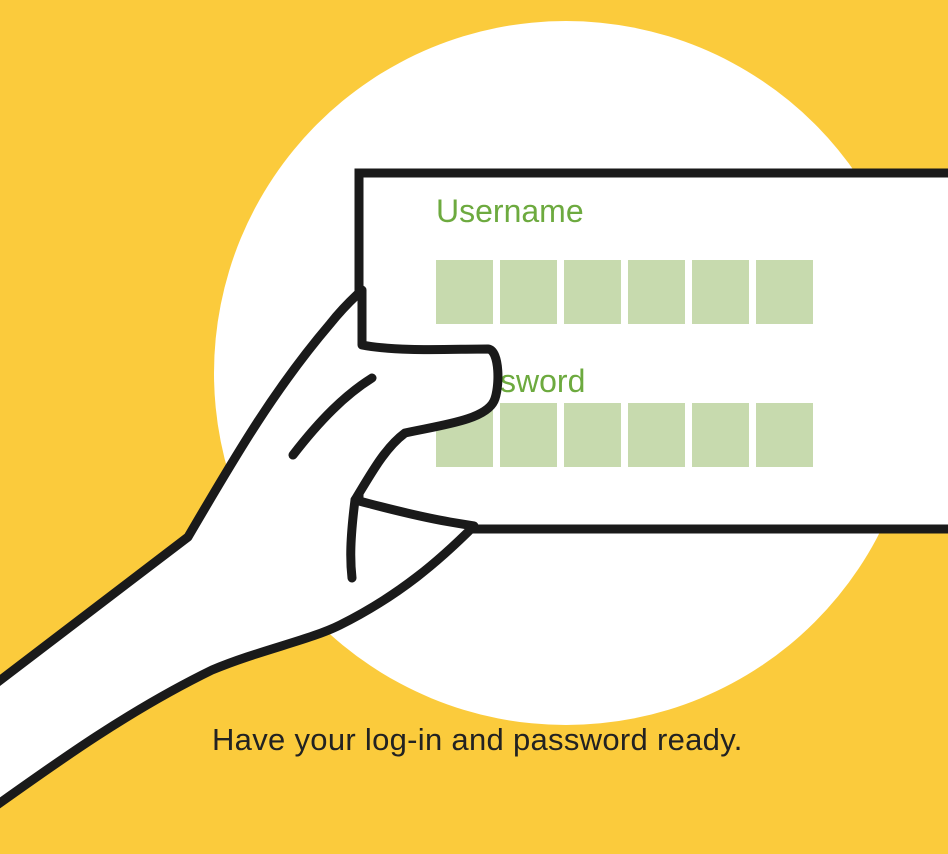 Image resolution: width=948 pixels, height=854 pixels. What do you see at coordinates (542, 381) in the screenshot?
I see `password-label: sword` at bounding box center [542, 381].